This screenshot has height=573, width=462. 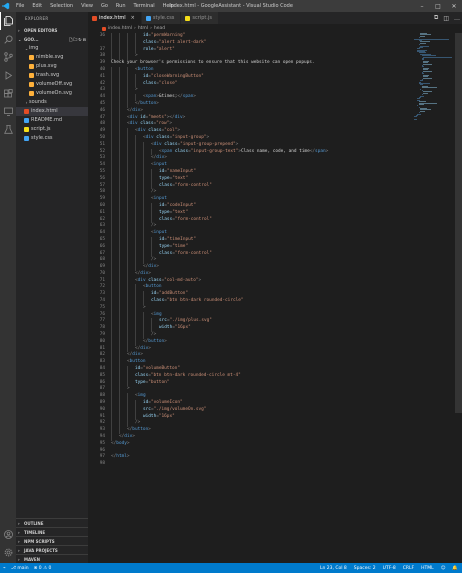 I want to click on menu-item-view: View, so click(x=87, y=6).